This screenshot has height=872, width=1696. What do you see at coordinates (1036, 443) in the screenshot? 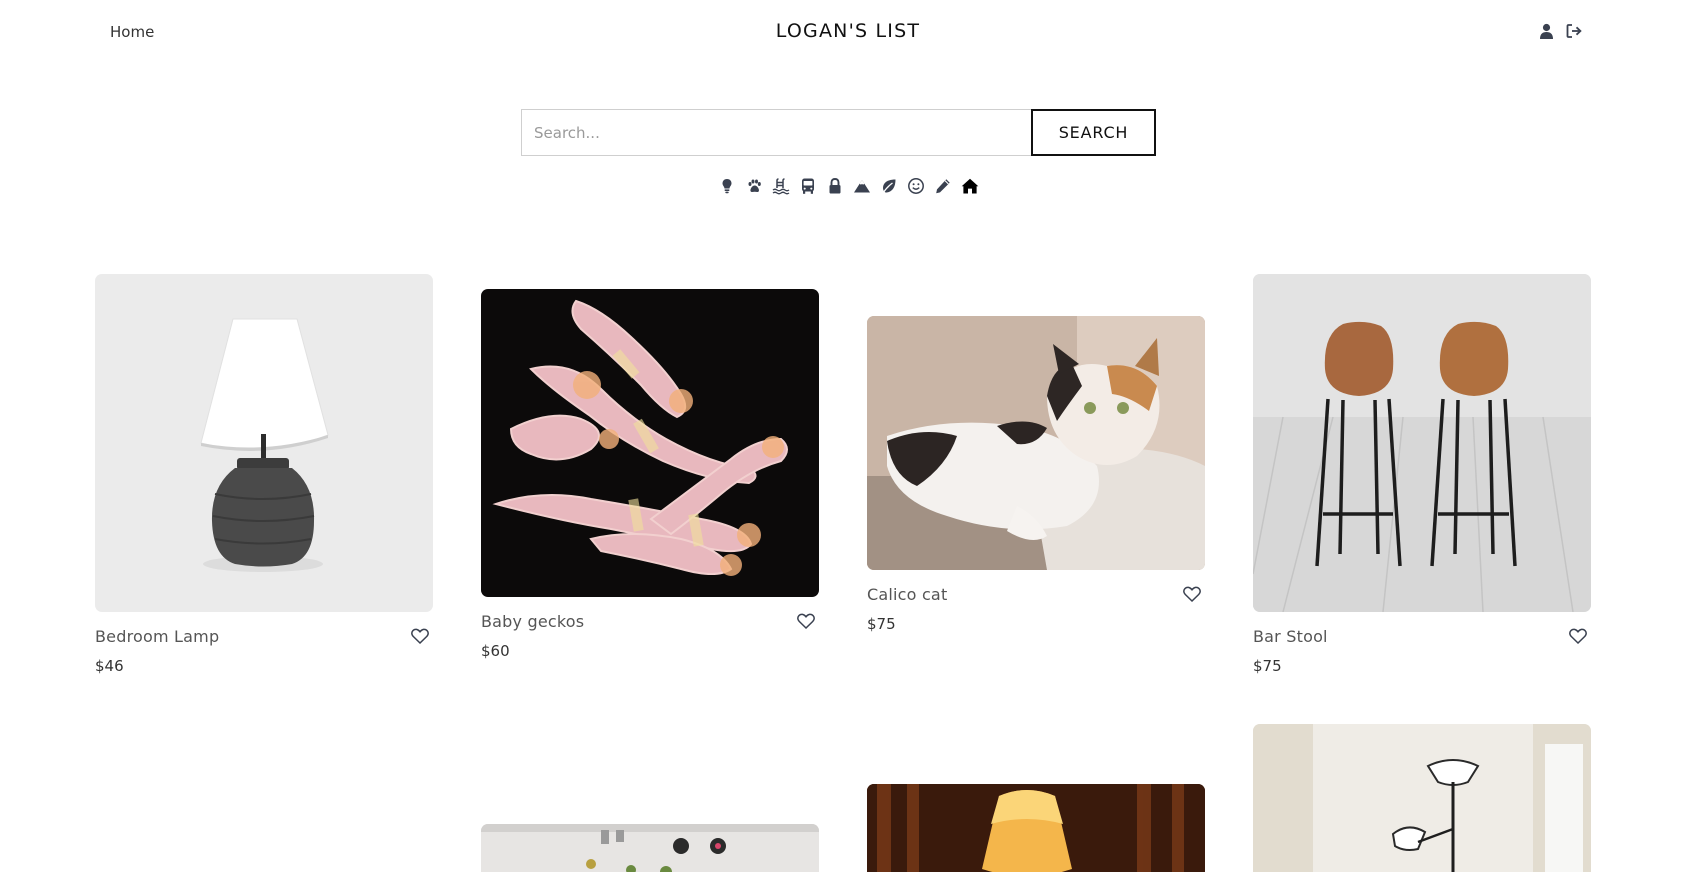
I see `listing-image-cat` at bounding box center [1036, 443].